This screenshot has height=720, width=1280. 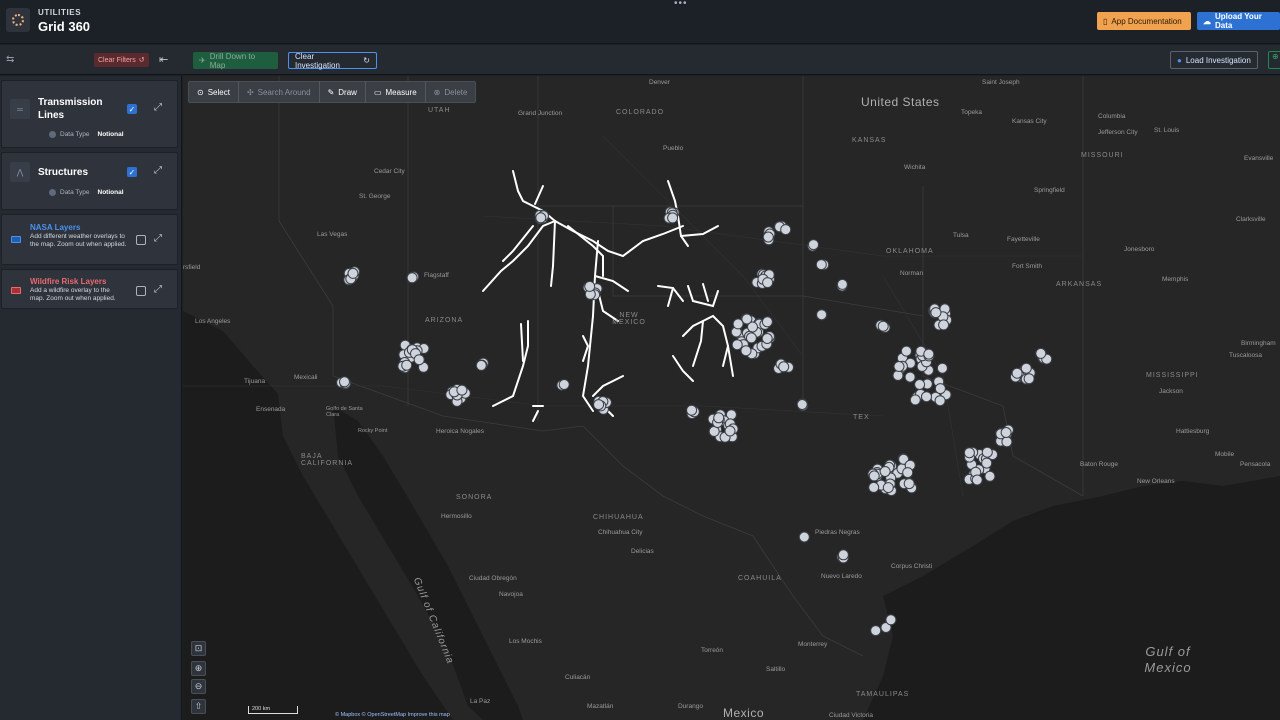 What do you see at coordinates (343, 92) in the screenshot?
I see `draw-tool-button: ✎ Draw` at bounding box center [343, 92].